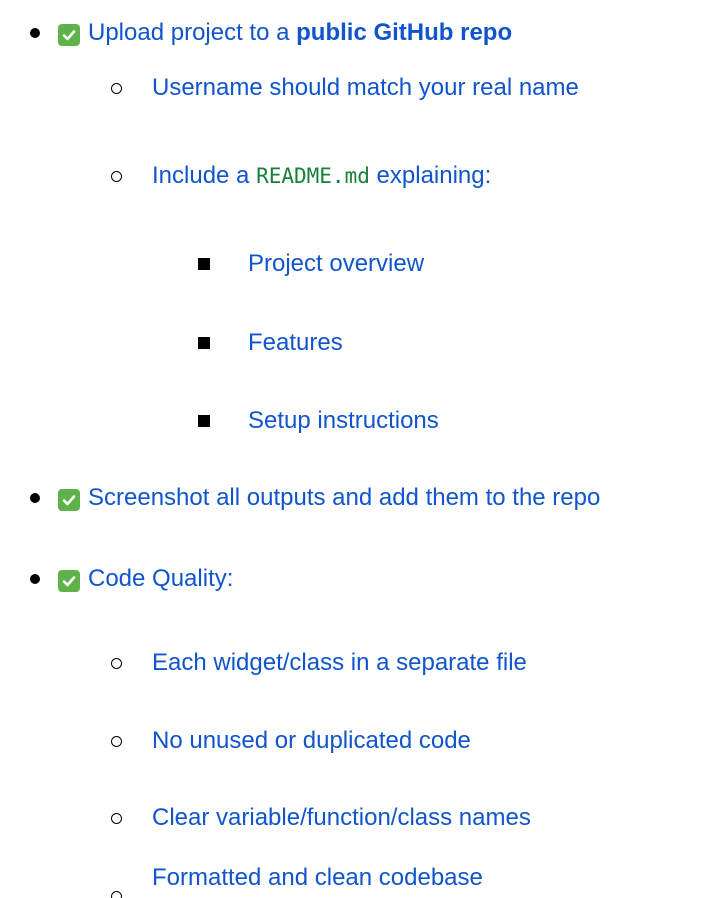 This screenshot has width=728, height=898. I want to click on list-item-project-overview: Project overview, so click(336, 263).